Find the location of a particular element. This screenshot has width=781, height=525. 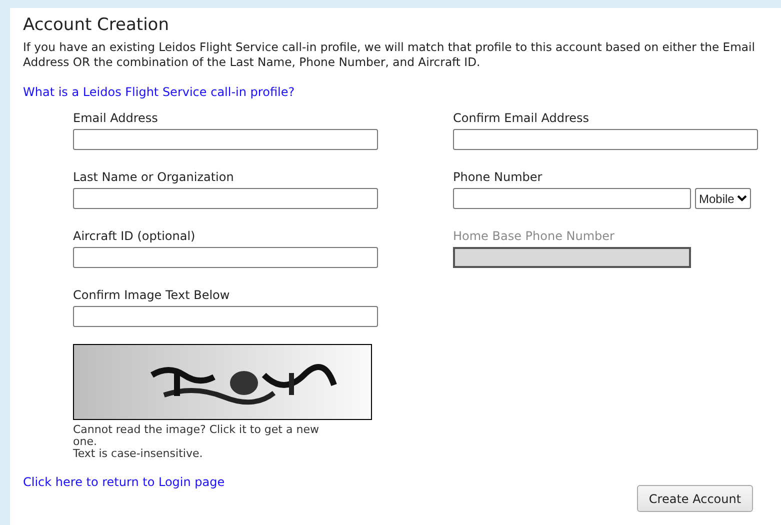

field-label: Home Base Phone Number is located at coordinates (533, 236).